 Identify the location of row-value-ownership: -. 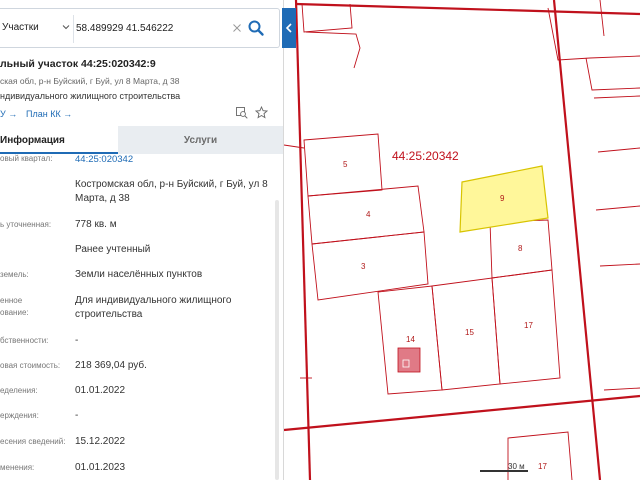
(77, 340).